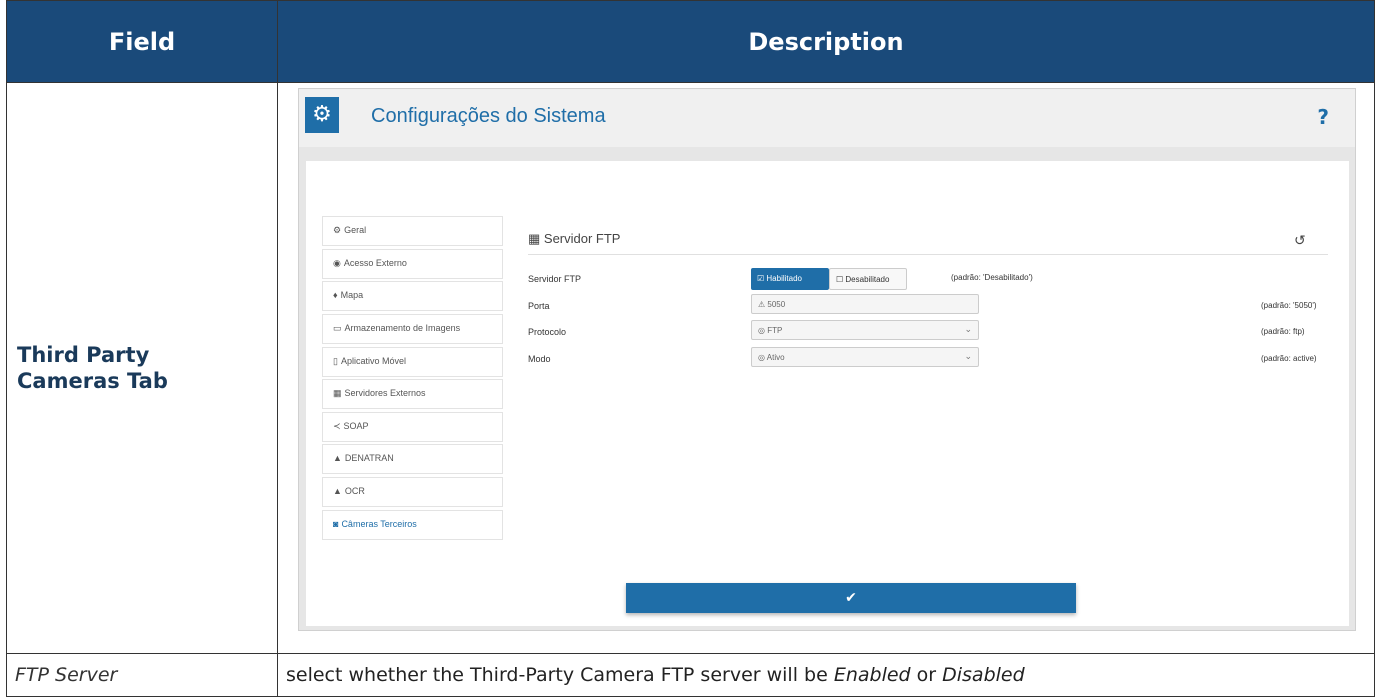 The height and width of the screenshot is (697, 1375). Describe the element at coordinates (539, 306) in the screenshot. I see `port-label: Porta` at that location.